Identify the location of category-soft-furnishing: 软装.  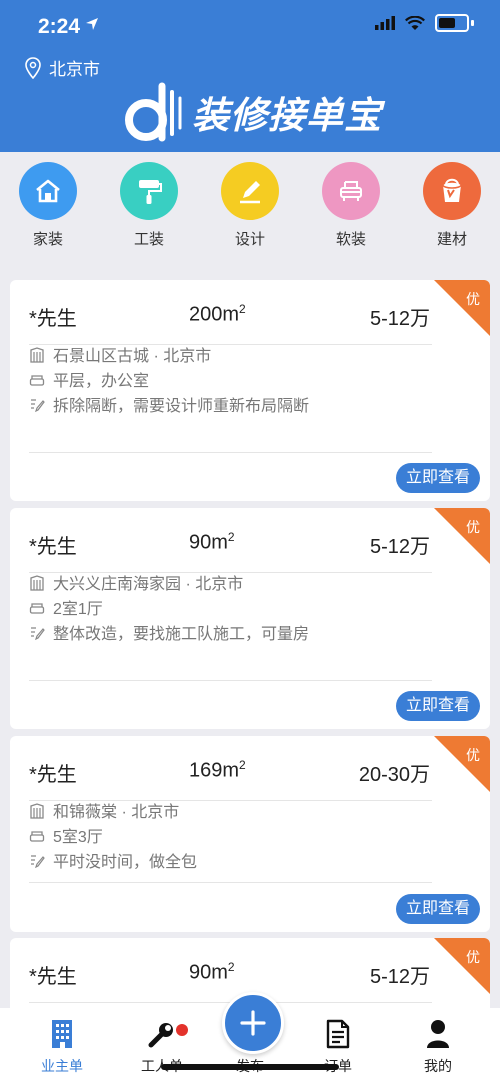
(351, 205).